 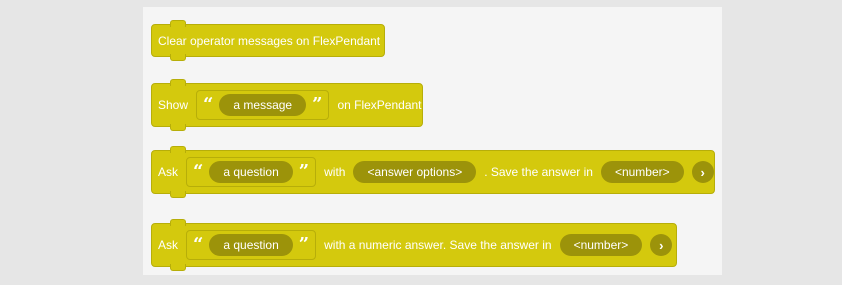 I want to click on with-label: with, so click(x=335, y=172).